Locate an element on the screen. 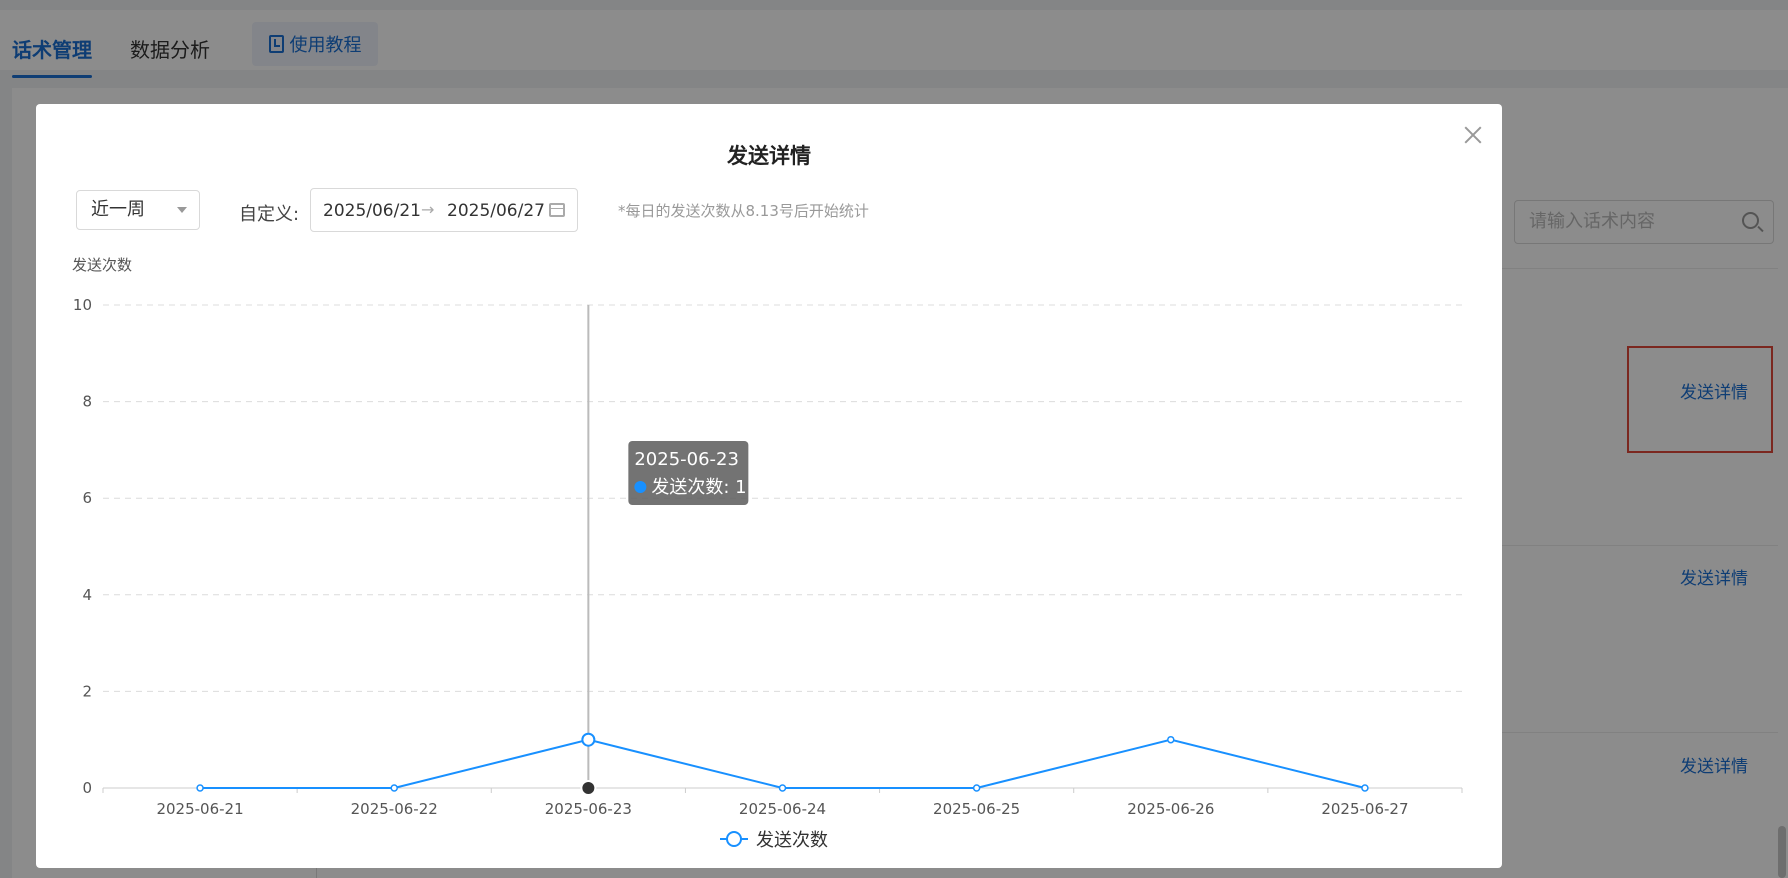  x-tick-label: 2025-06-22 is located at coordinates (394, 809).